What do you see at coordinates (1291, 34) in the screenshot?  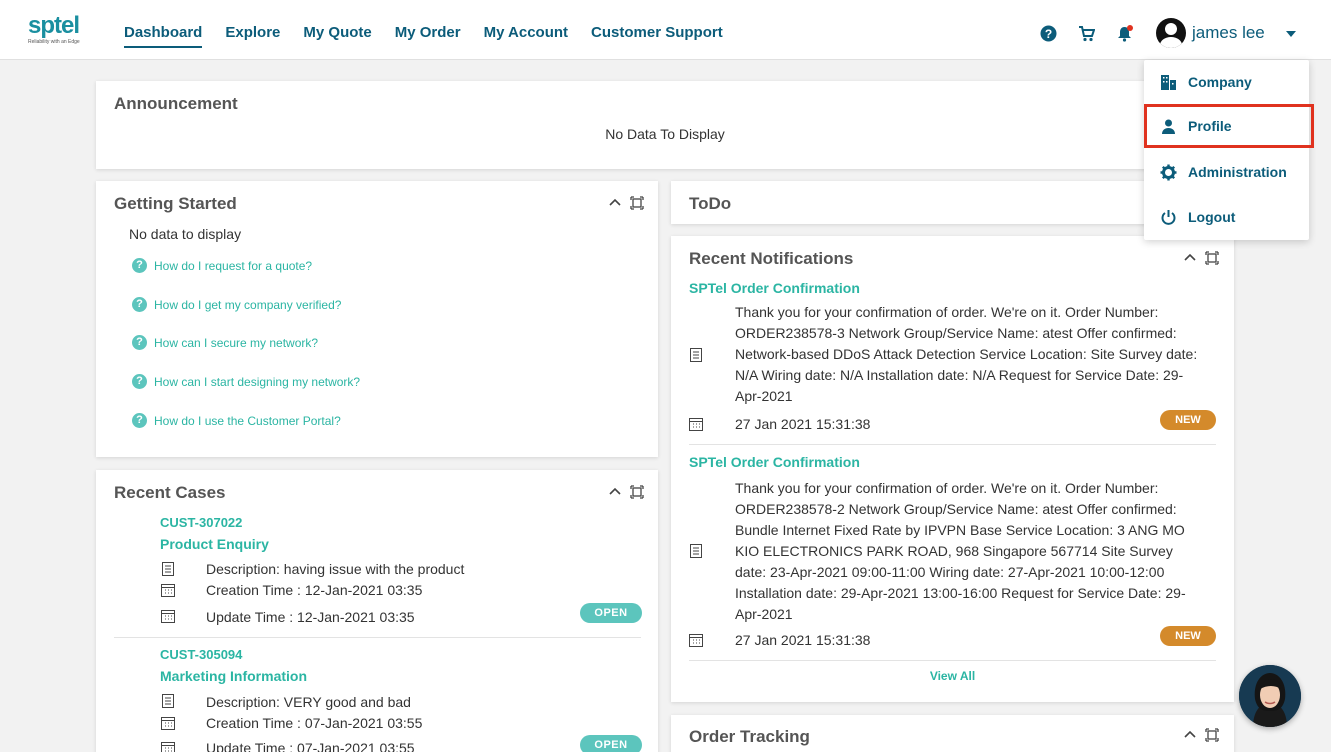 I see `chevron-down-icon` at bounding box center [1291, 34].